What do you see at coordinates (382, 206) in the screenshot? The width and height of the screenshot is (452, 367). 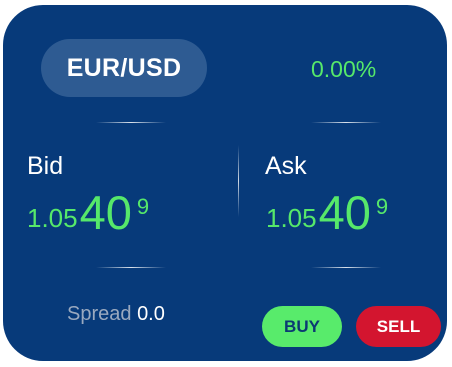 I see `ask-price-pip: 9` at bounding box center [382, 206].